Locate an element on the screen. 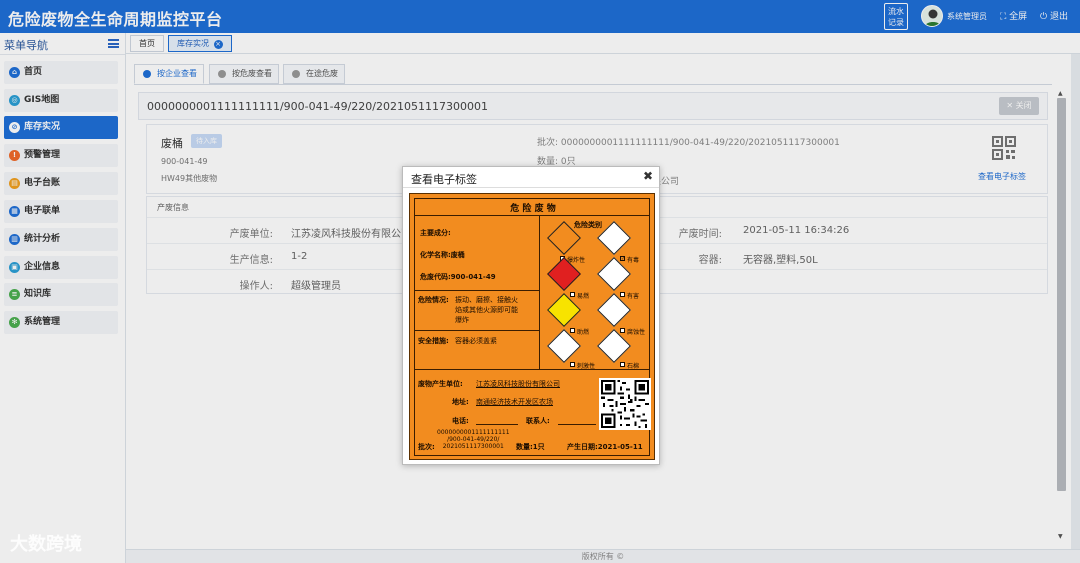 Image resolution: width=1080 pixels, height=563 pixels. contact-underline is located at coordinates (577, 424).